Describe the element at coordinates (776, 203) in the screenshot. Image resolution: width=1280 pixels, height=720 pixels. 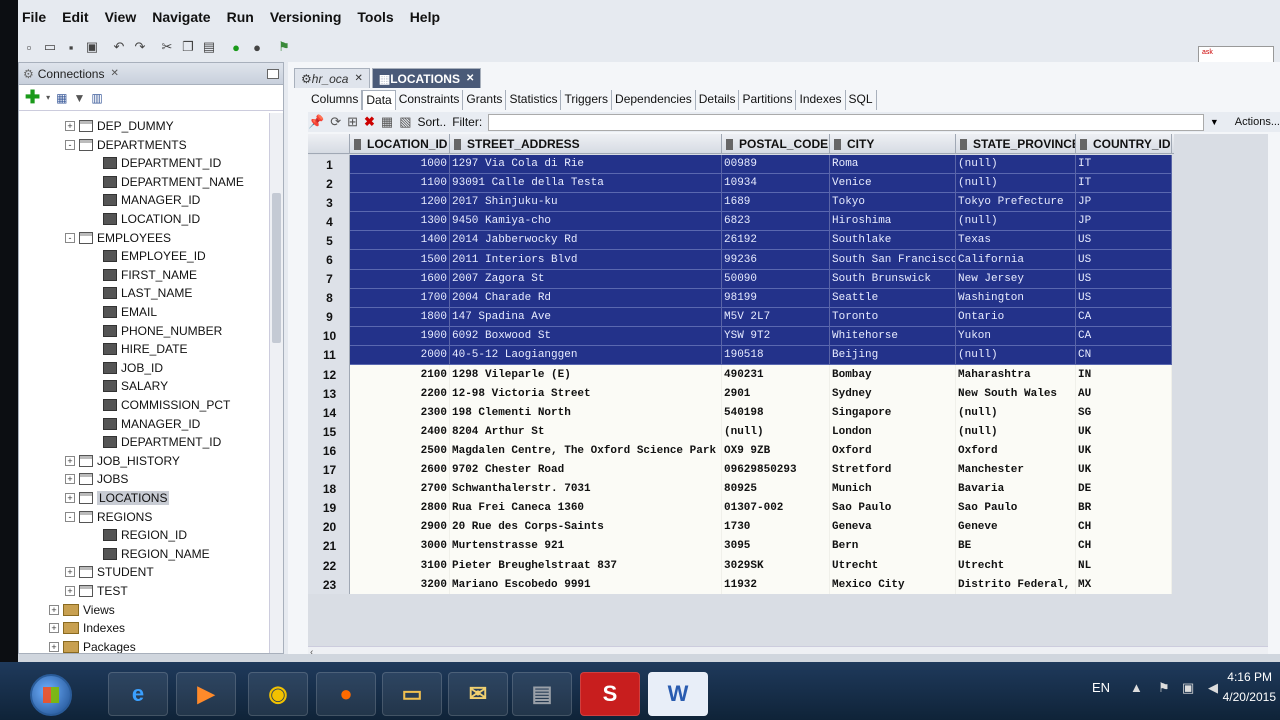
I see `cell-postal-code: 1689` at that location.